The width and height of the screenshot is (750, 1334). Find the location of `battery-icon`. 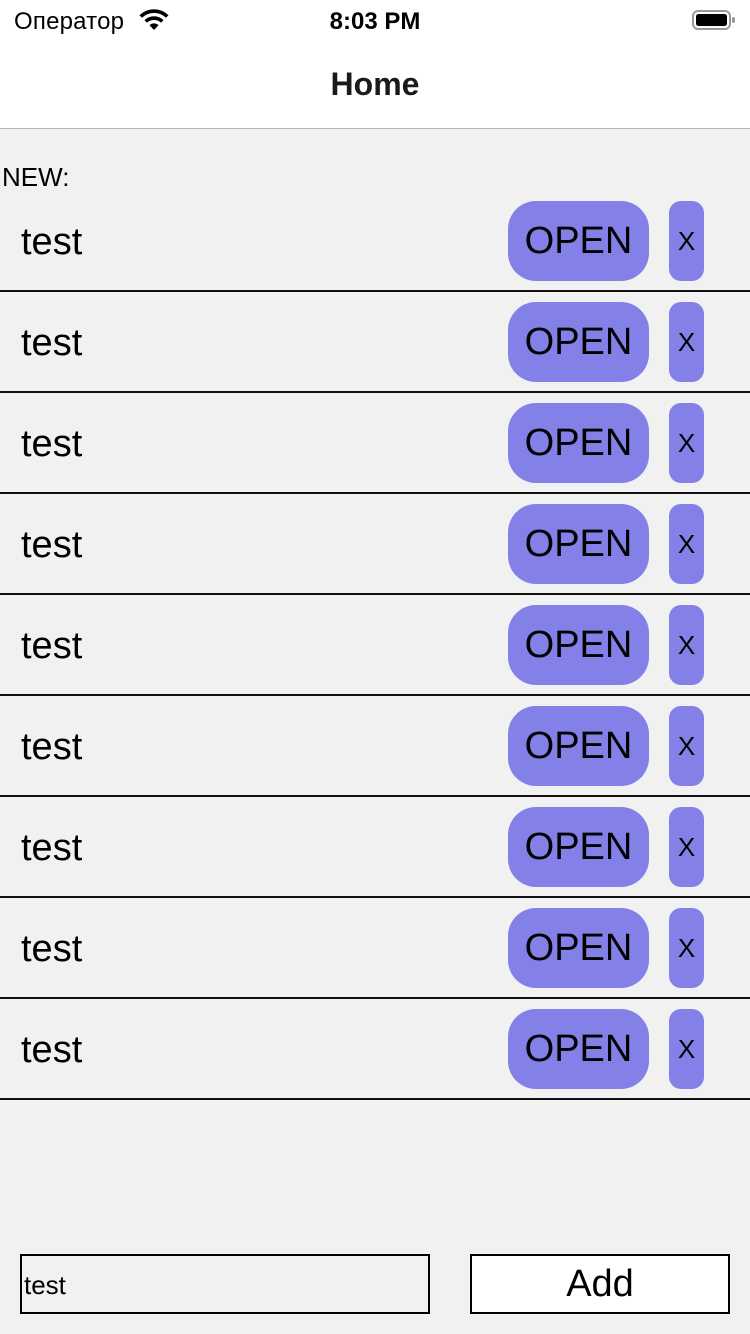

battery-icon is located at coordinates (713, 20).